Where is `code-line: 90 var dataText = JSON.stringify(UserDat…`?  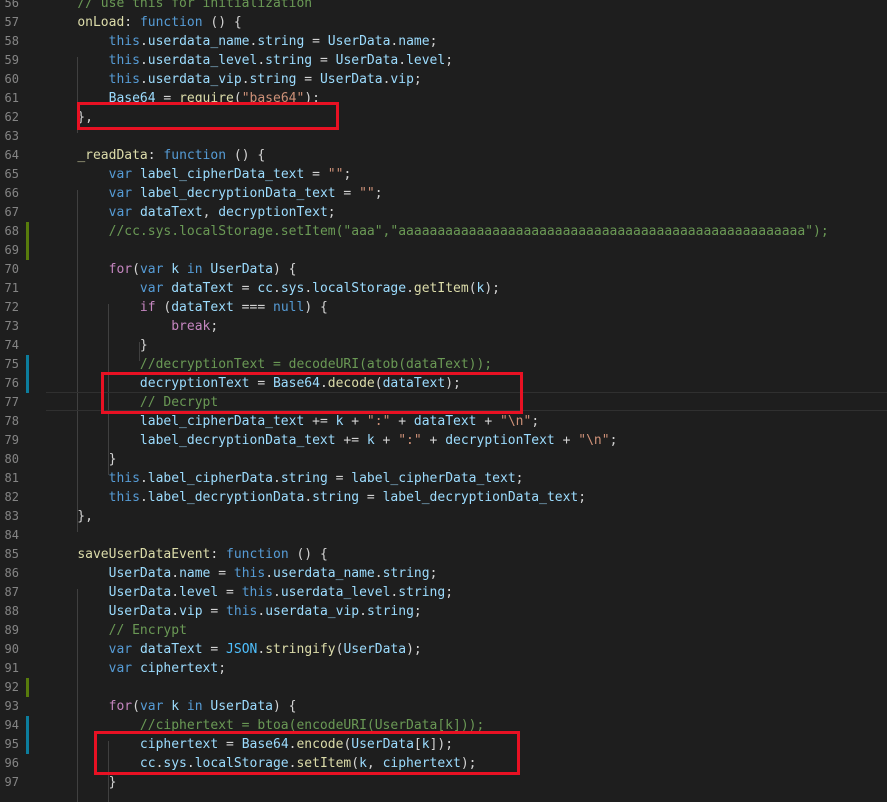
code-line: 90 var dataText = JSON.stringify(UserDat… is located at coordinates (443, 649).